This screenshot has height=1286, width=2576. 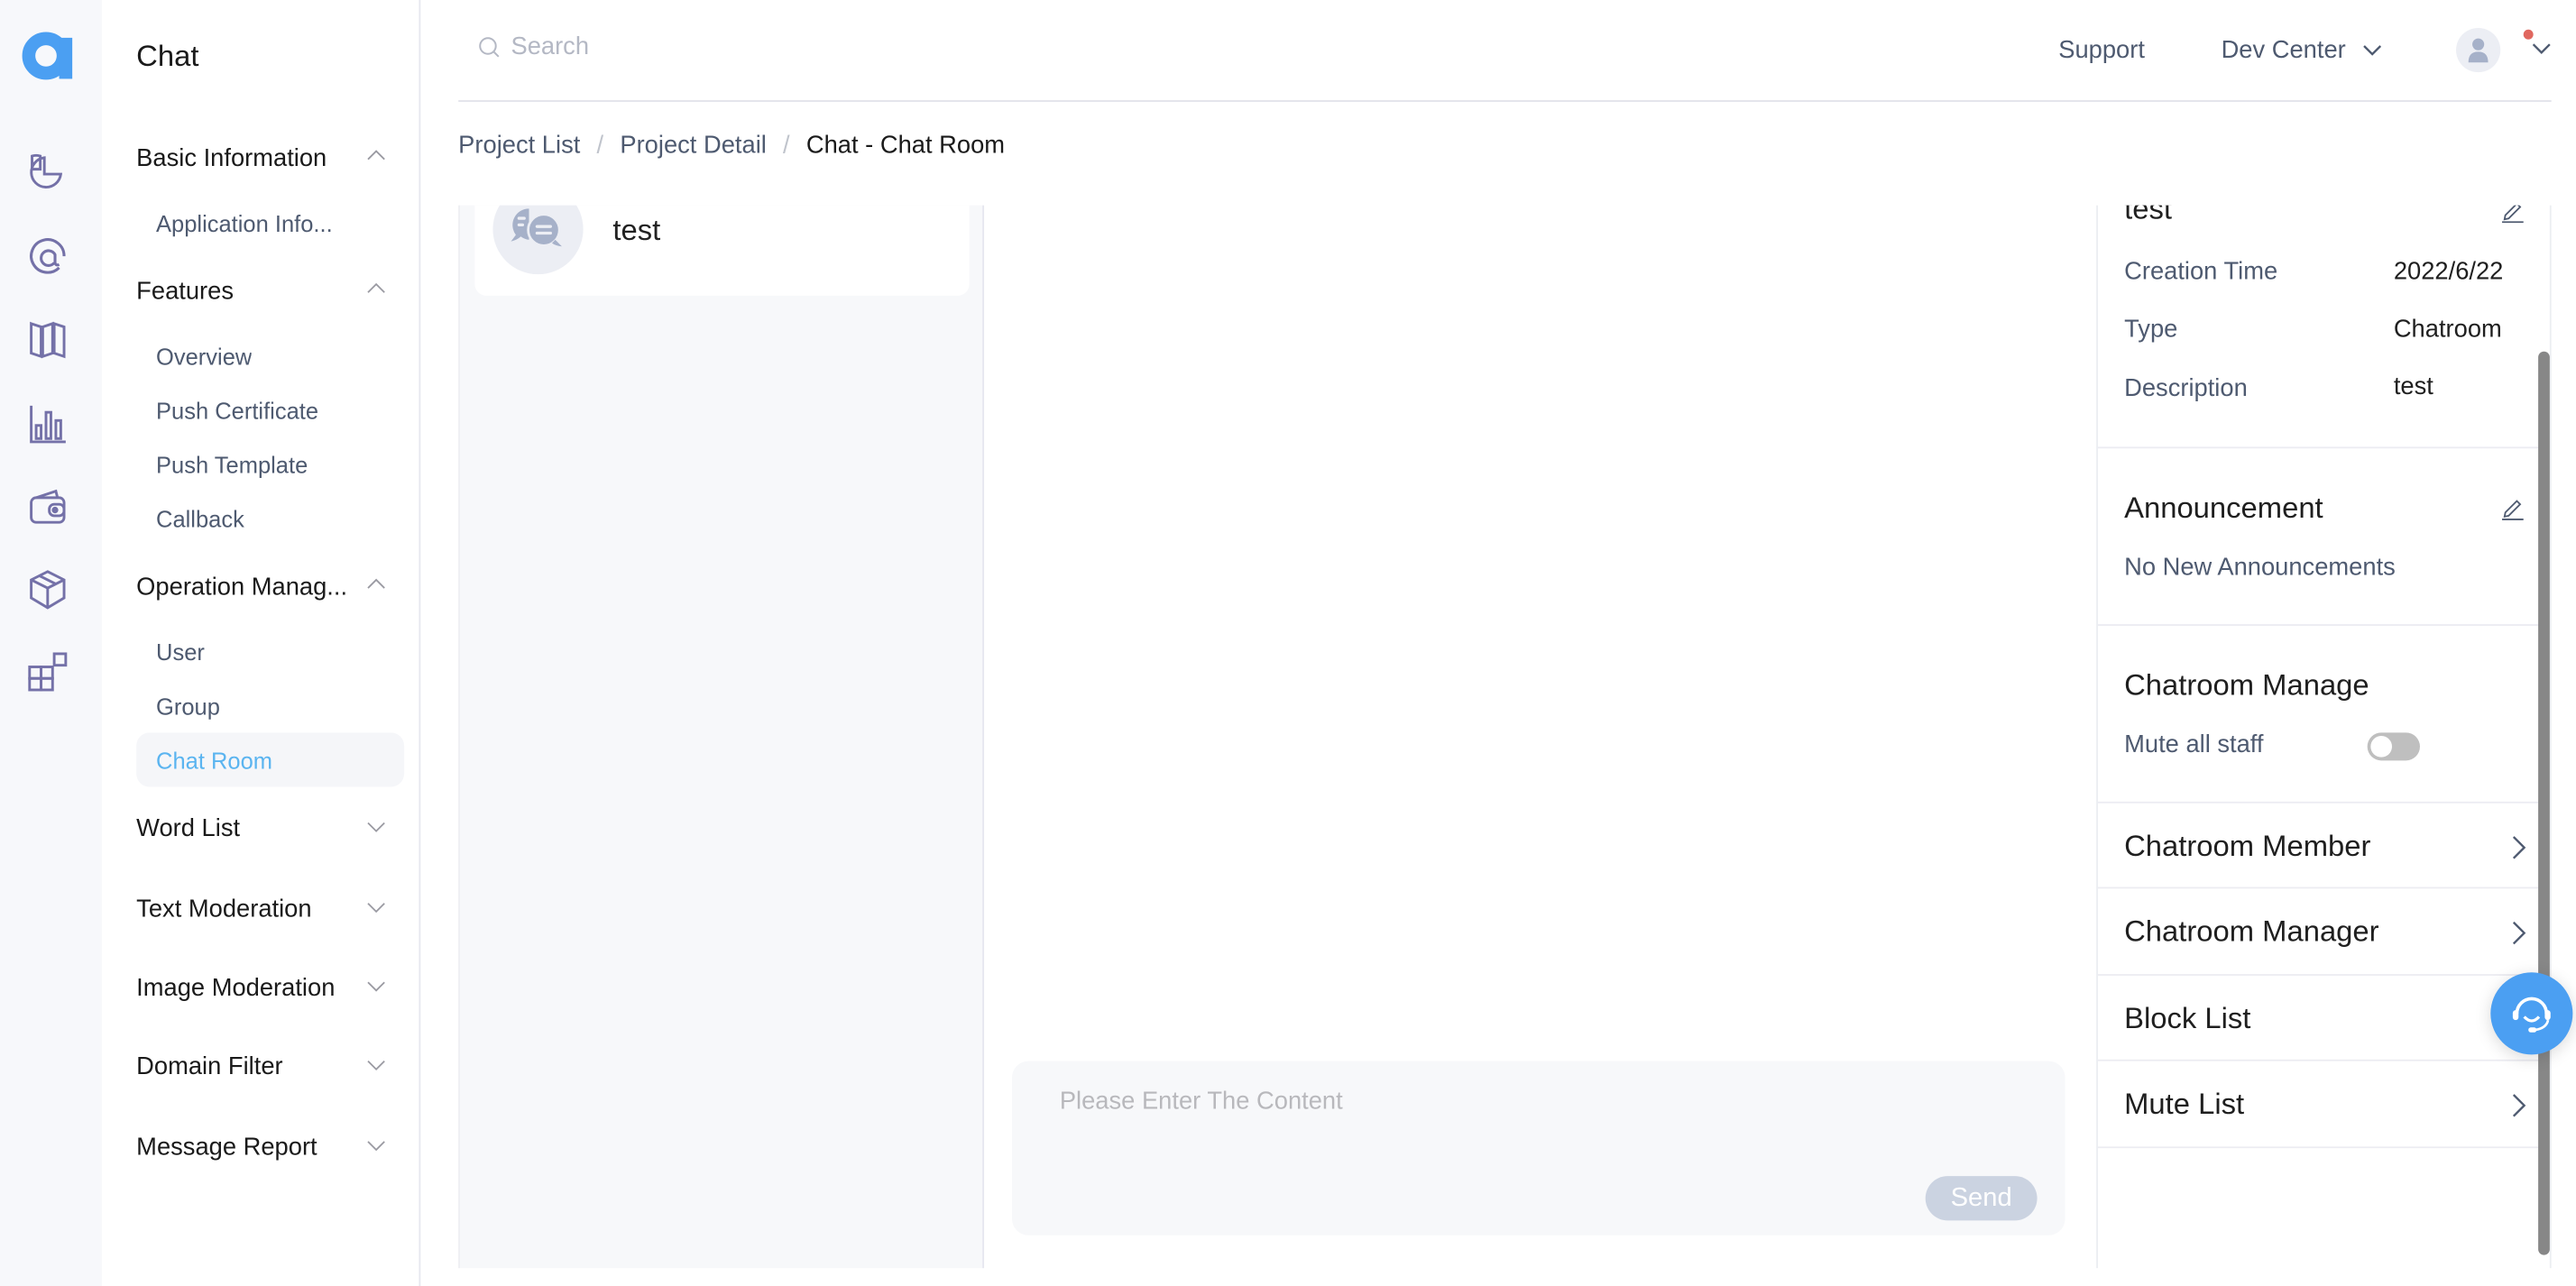 I want to click on mute-all-toggle, so click(x=2393, y=746).